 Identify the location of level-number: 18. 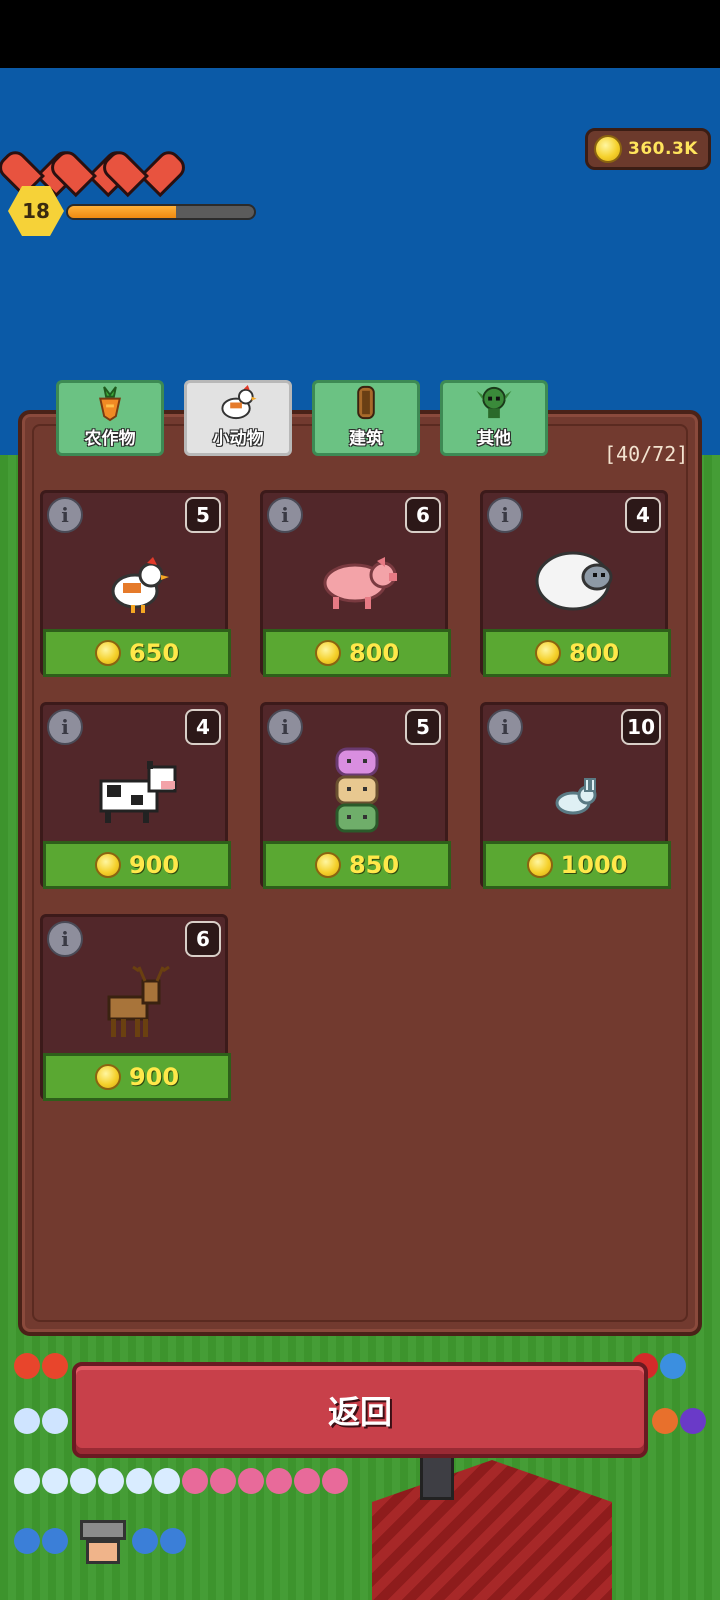
(36, 211).